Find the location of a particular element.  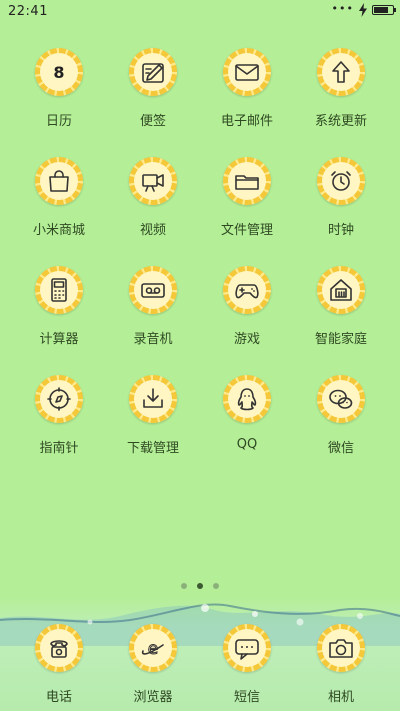

app-icon-frame: e is located at coordinates (153, 648).